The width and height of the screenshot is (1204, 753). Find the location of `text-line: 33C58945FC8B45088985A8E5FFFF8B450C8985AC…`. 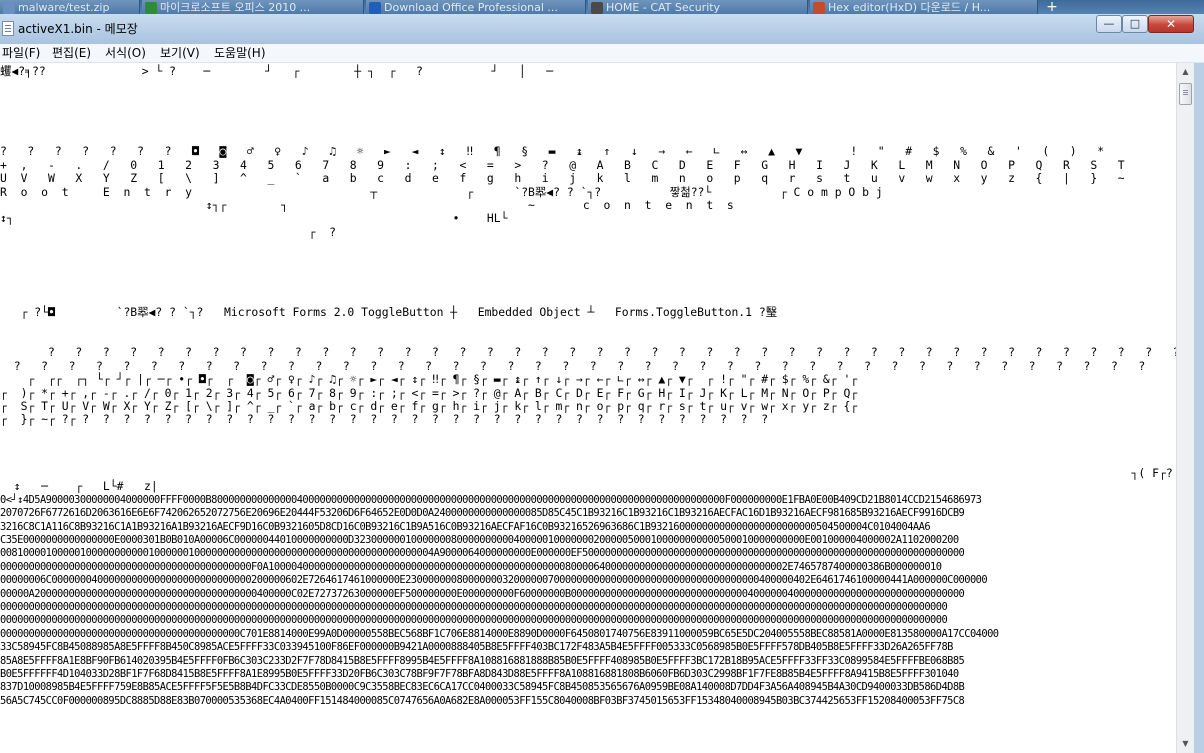

text-line: 33C58945FC8B45088985A8E5FFFF8B450C8985AC… is located at coordinates (476, 647).